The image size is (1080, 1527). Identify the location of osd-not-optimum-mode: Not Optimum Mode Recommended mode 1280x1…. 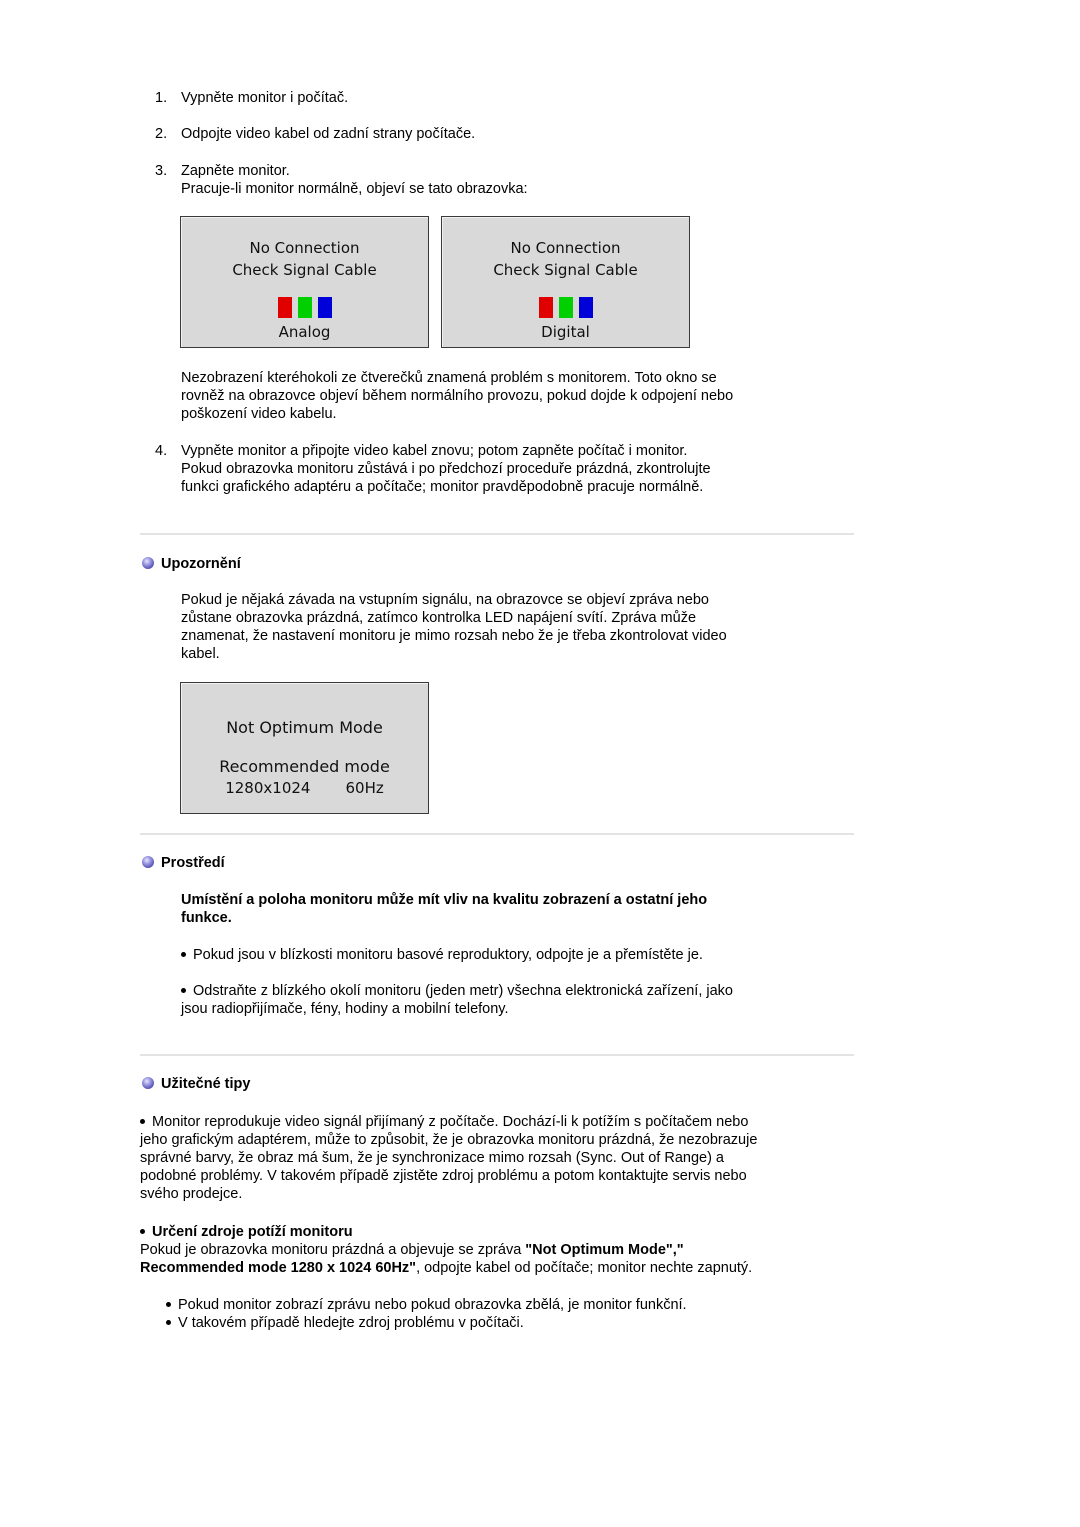
(304, 748).